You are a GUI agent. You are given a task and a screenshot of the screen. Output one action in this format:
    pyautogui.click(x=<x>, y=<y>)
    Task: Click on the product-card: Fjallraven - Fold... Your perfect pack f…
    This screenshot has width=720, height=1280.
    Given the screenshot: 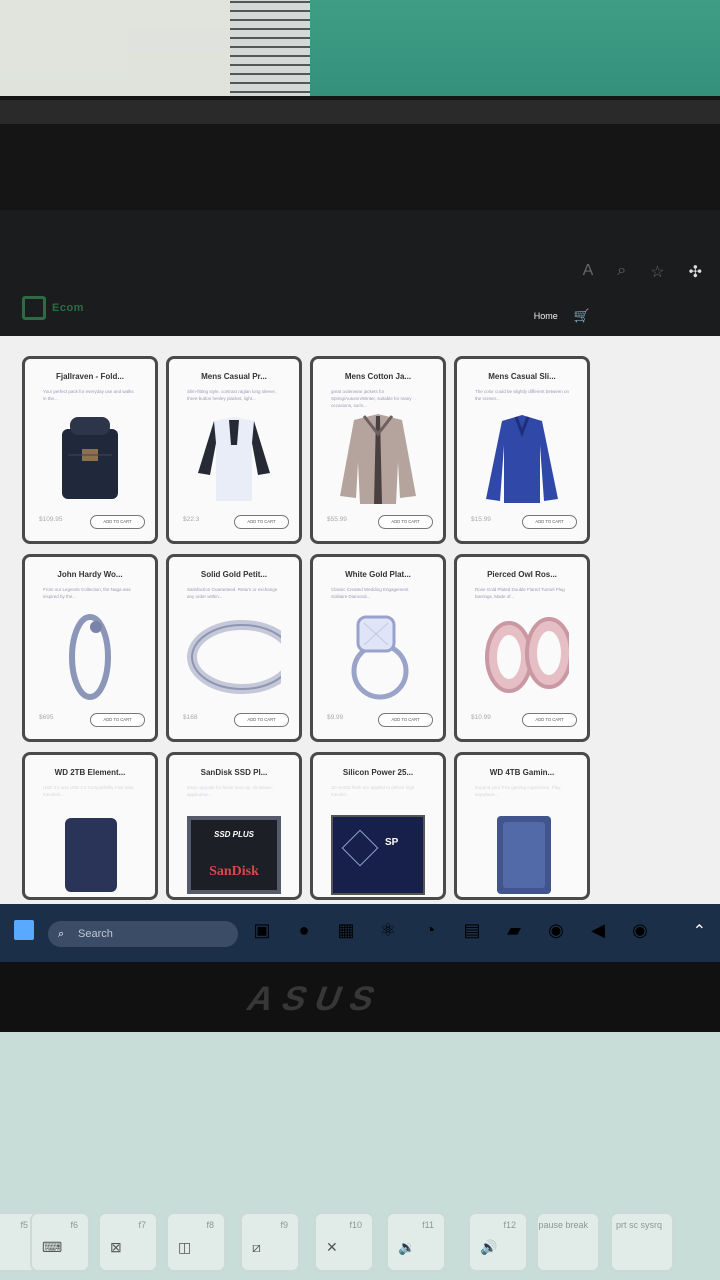 What is the action you would take?
    pyautogui.click(x=90, y=450)
    